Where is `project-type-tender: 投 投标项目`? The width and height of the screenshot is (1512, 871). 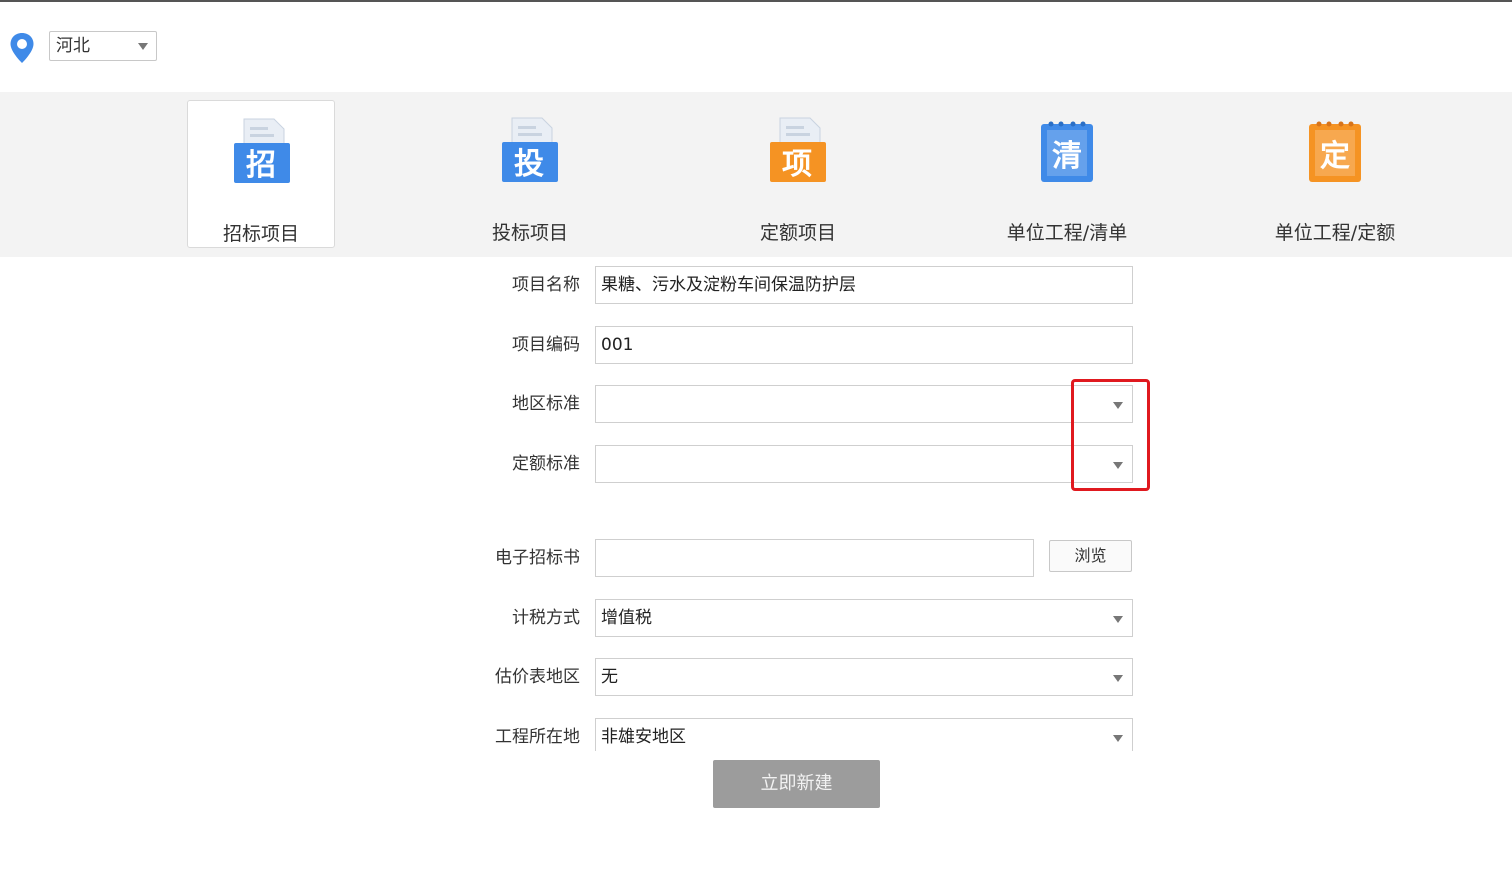
project-type-tender: 投 投标项目 is located at coordinates (530, 174).